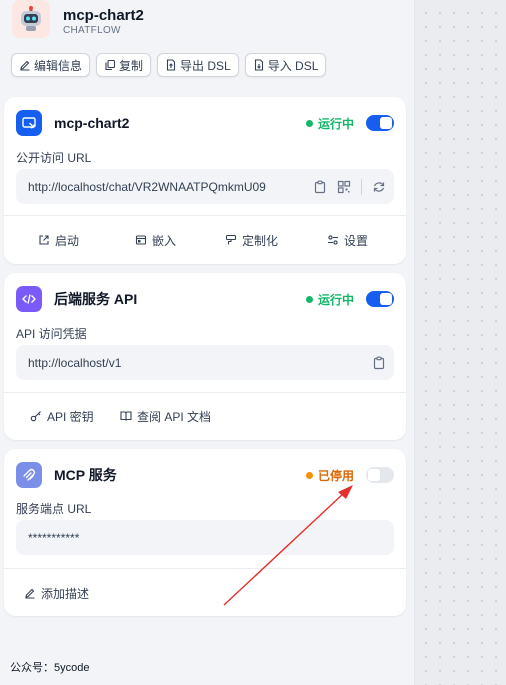 Image resolution: width=506 pixels, height=685 pixels. Describe the element at coordinates (67, 240) in the screenshot. I see `launch-label: 启动` at that location.